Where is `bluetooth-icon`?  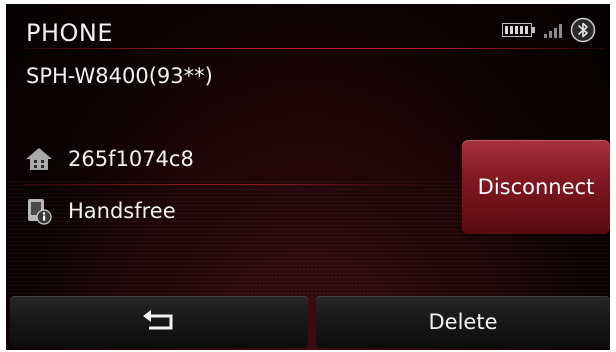
bluetooth-icon is located at coordinates (583, 30).